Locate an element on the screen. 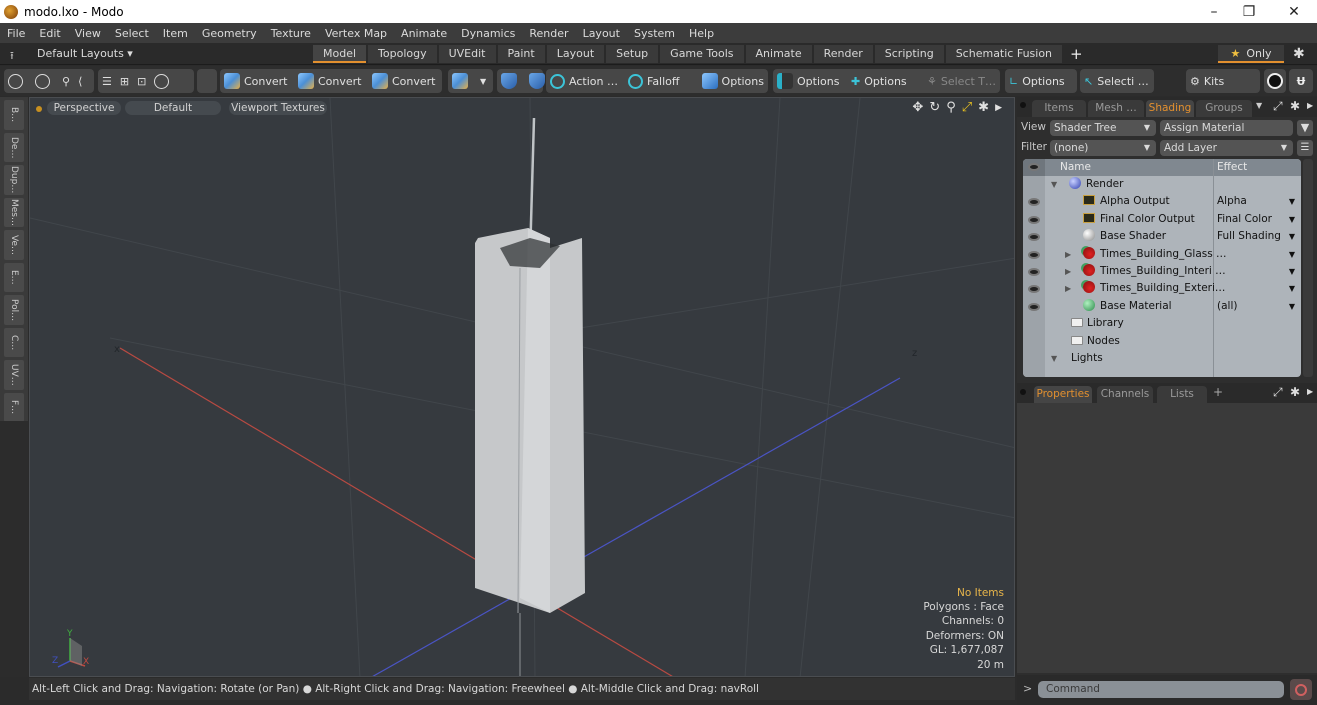  column-name: Name is located at coordinates (1075, 167).